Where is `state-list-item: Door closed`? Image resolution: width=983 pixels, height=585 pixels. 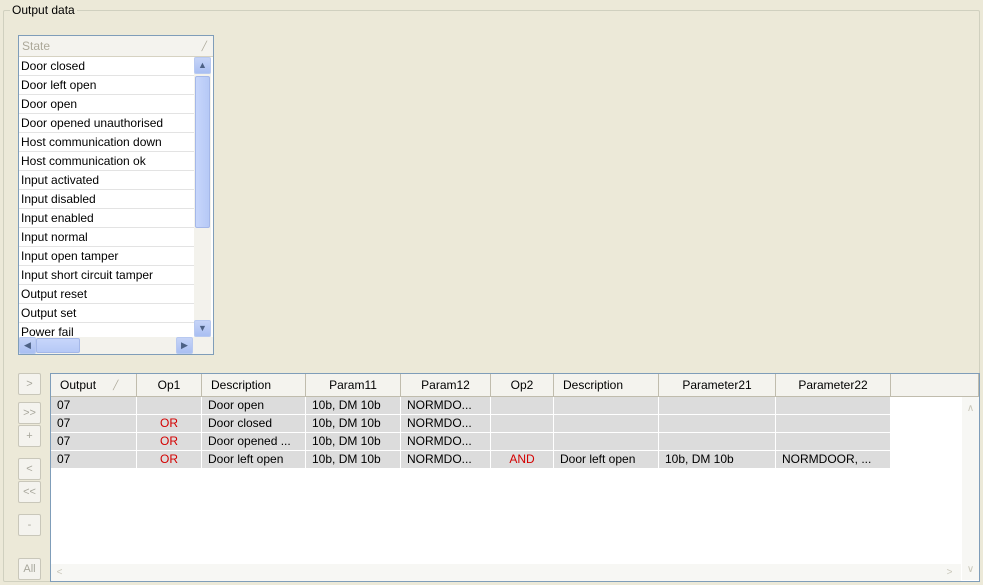 state-list-item: Door closed is located at coordinates (106, 66).